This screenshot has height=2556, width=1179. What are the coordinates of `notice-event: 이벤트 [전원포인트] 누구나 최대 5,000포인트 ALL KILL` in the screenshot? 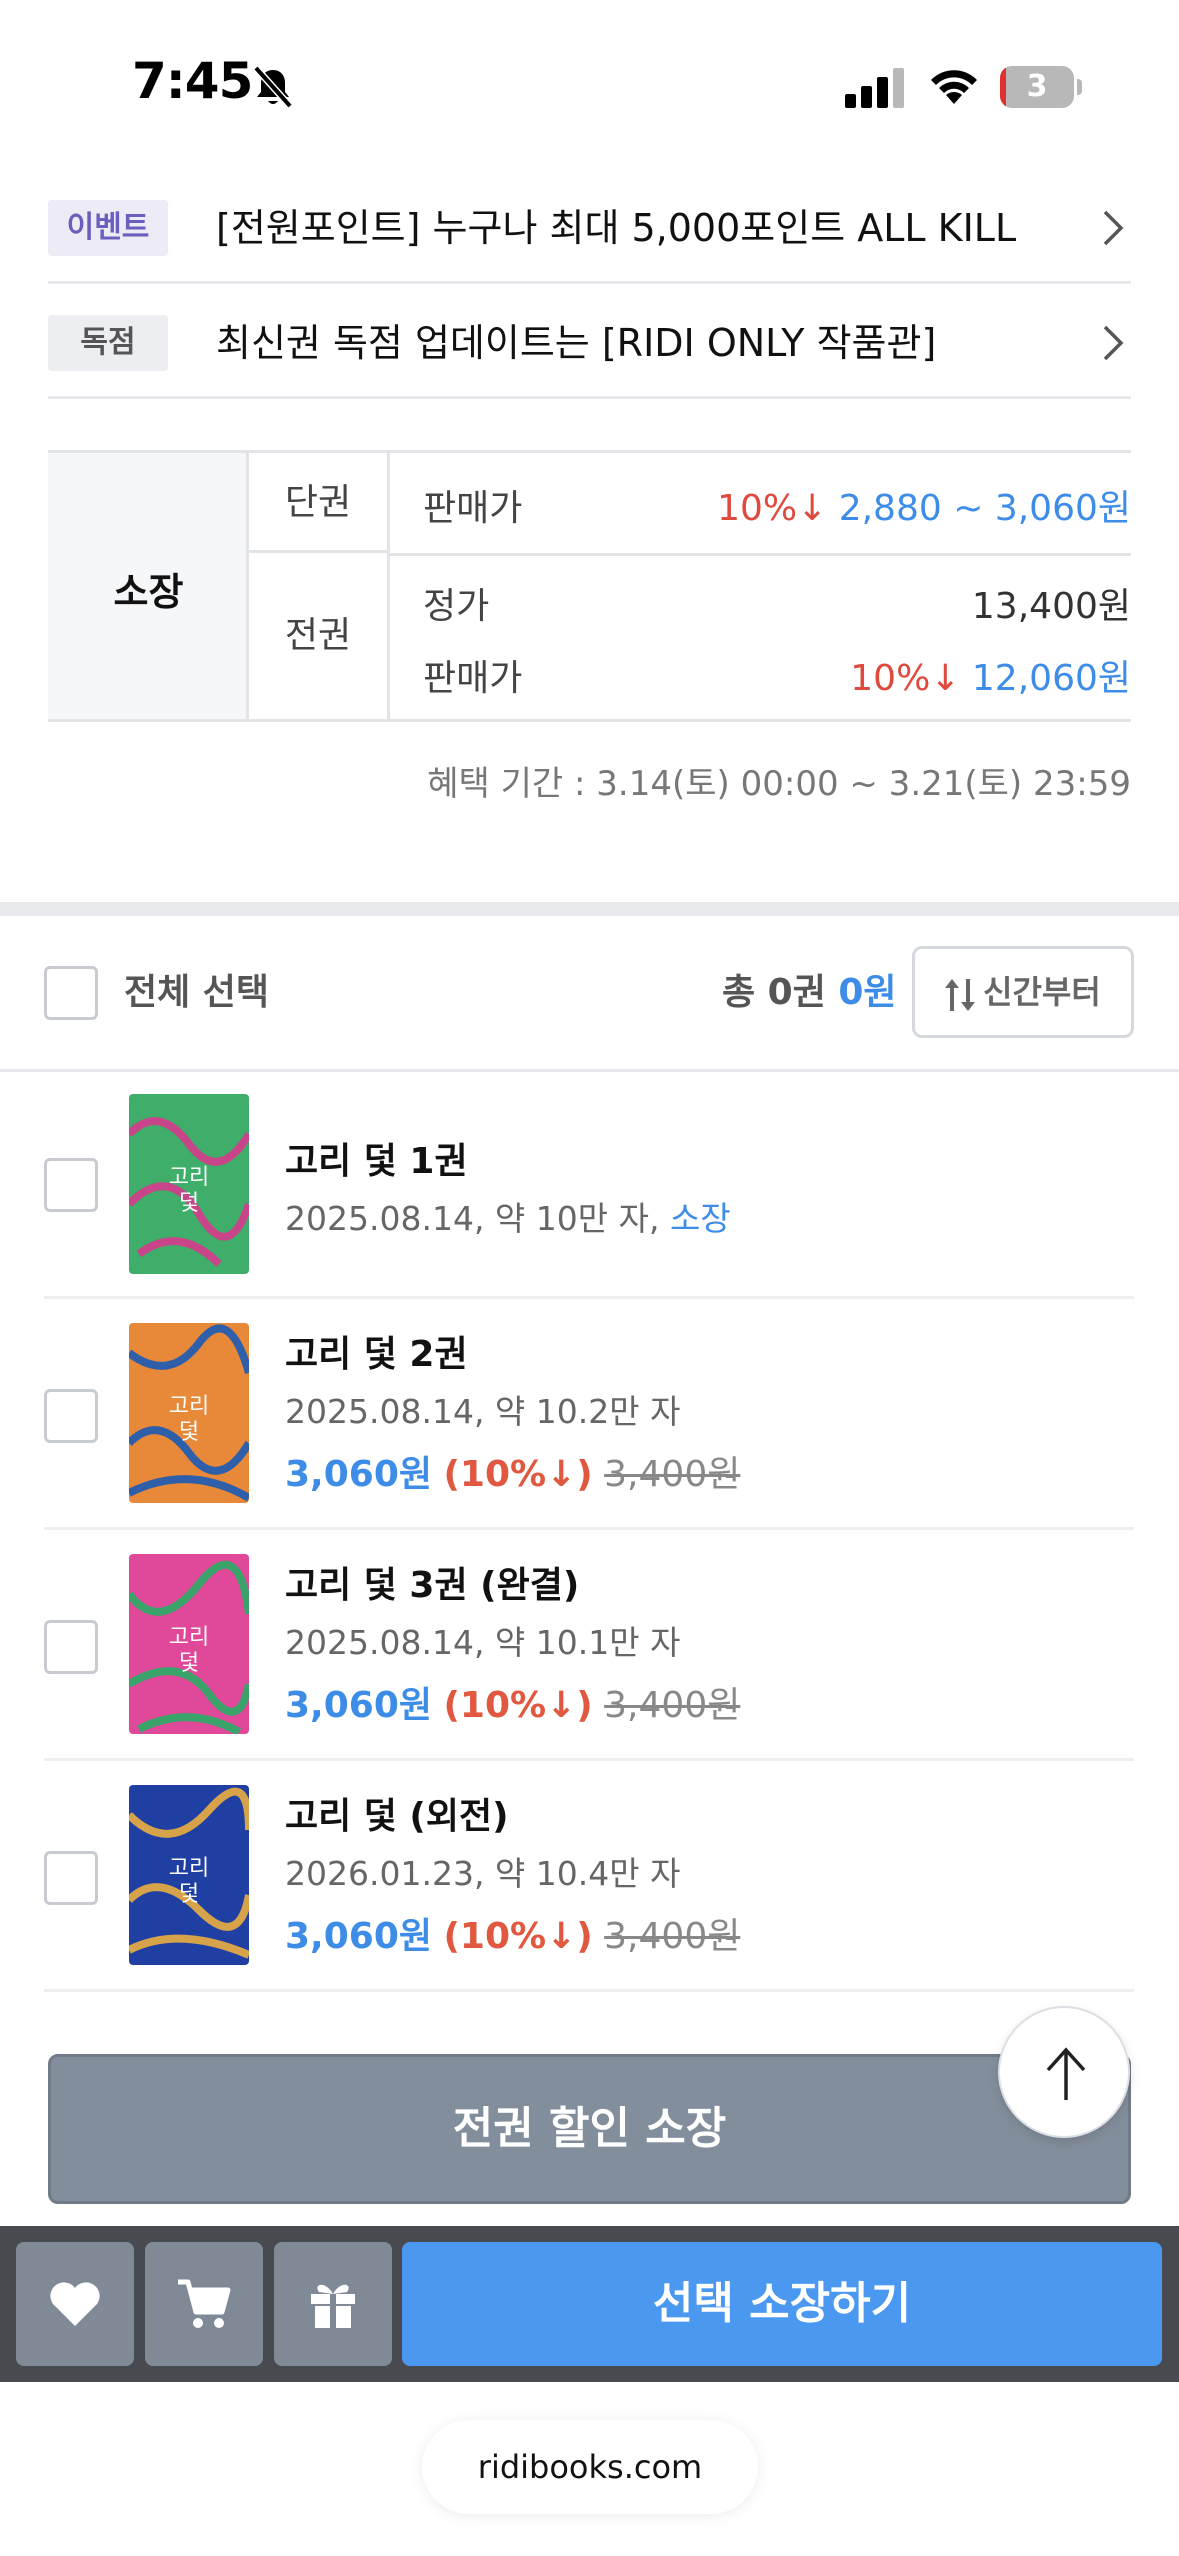 It's located at (589, 228).